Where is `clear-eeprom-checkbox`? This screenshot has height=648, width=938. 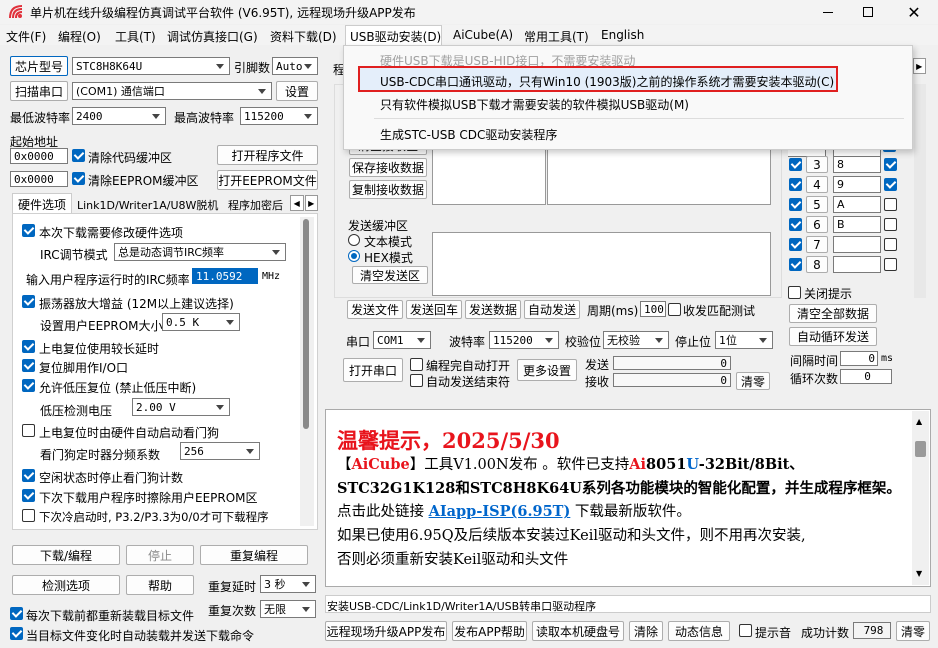 clear-eeprom-checkbox is located at coordinates (78, 178).